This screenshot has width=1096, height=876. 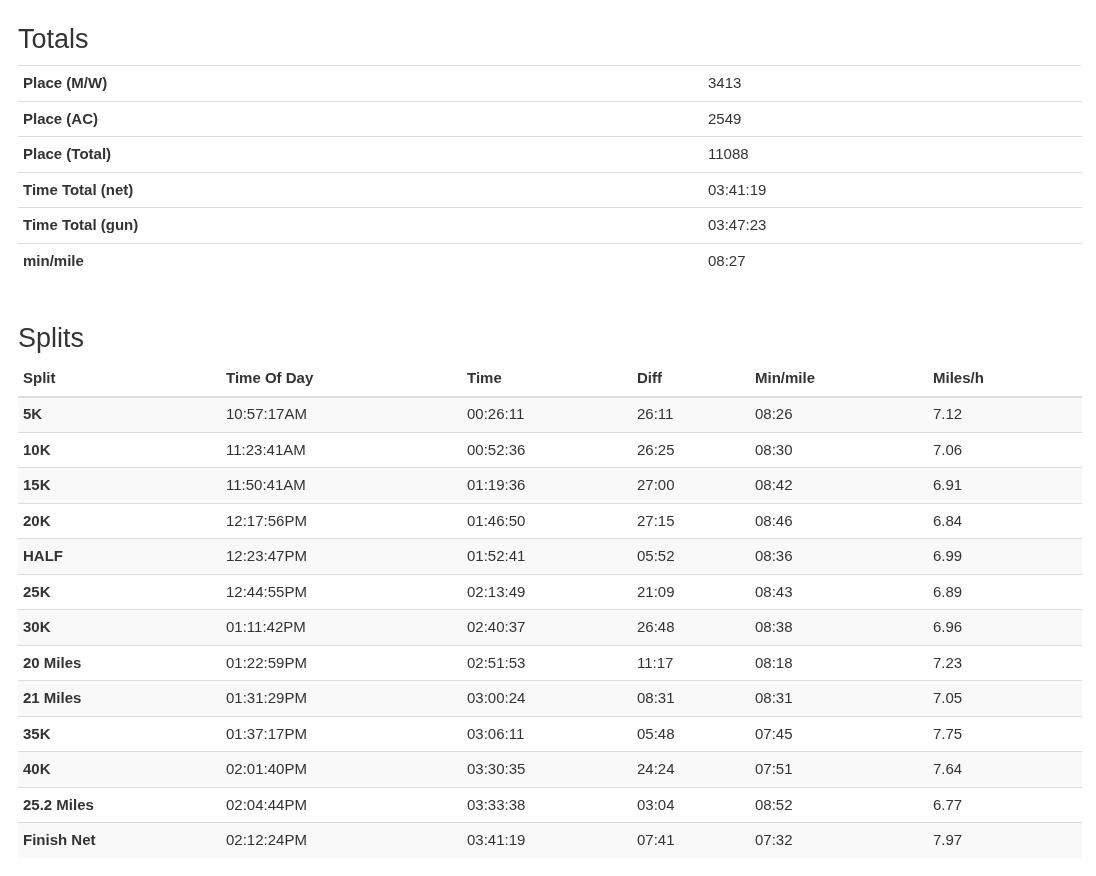 I want to click on table-cell: 01:46:50, so click(x=547, y=521).